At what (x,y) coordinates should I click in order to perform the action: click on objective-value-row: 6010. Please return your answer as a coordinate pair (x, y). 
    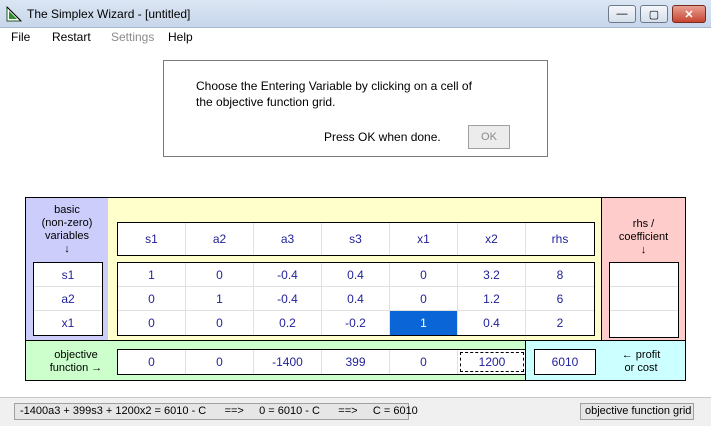
    Looking at the image, I should click on (565, 362).